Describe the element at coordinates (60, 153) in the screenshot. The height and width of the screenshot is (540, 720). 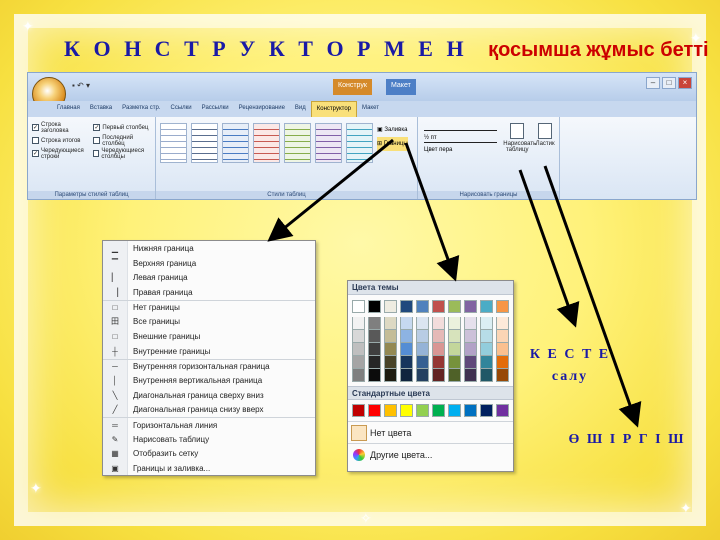
I see `check-banded-rows: ✓ Чередующиеся строки` at that location.